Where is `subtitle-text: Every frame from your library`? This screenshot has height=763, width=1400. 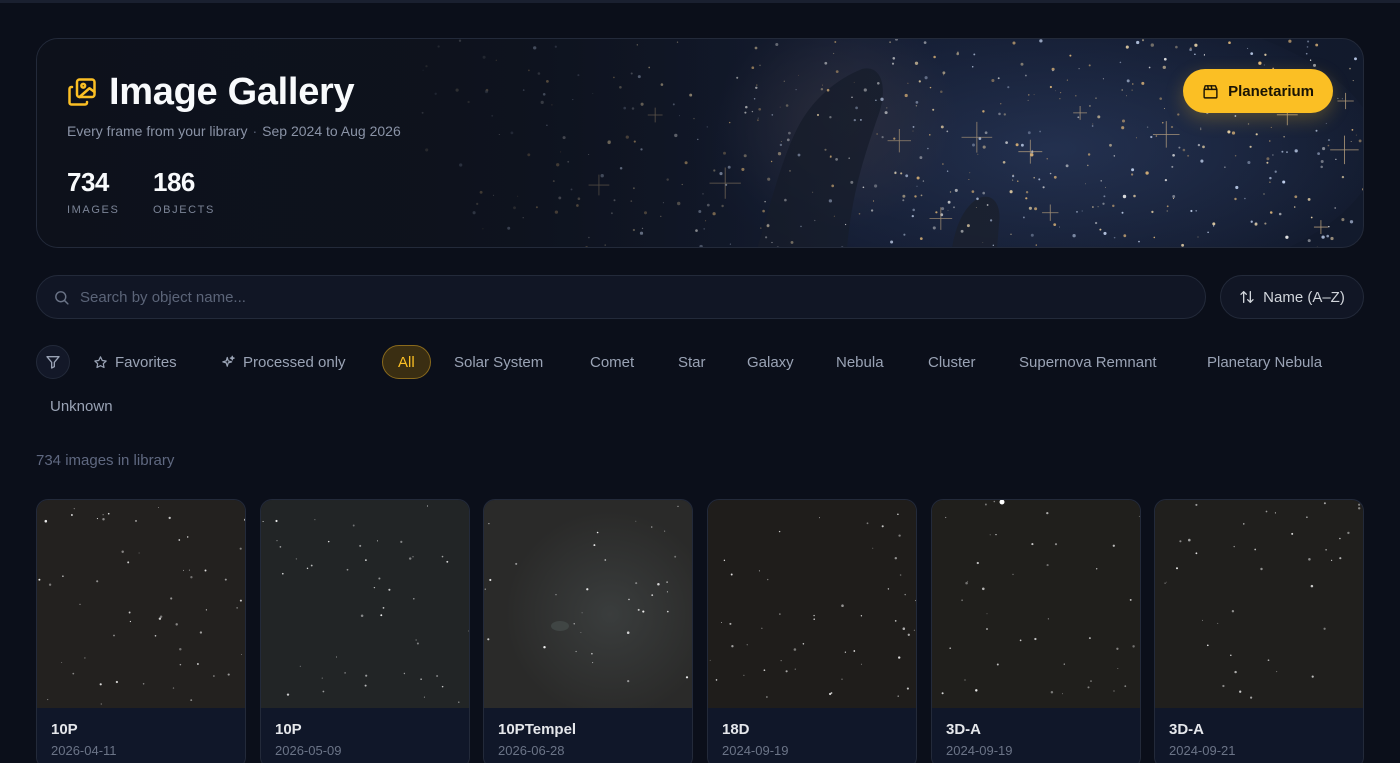
subtitle-text: Every frame from your library is located at coordinates (157, 131).